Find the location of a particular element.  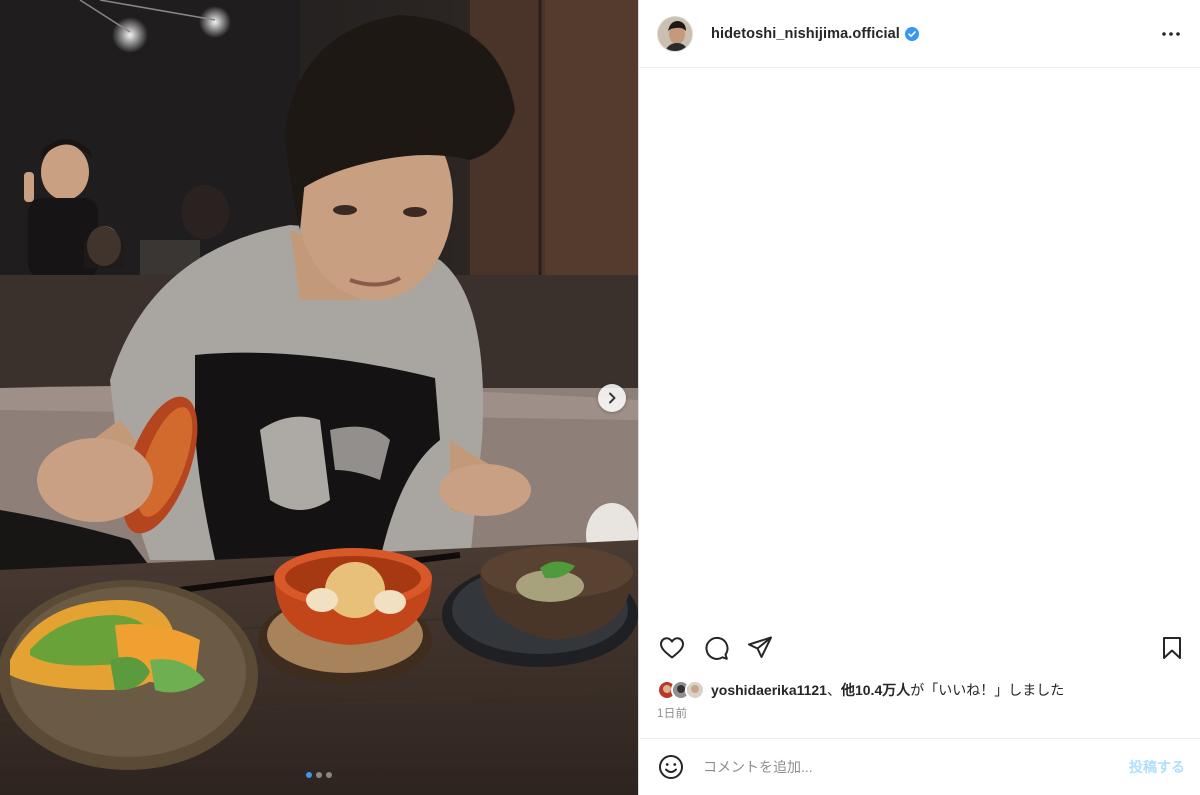

likes-summary: yoshidaerika1121、他10.4万人 が「いいね！」しました is located at coordinates (860, 690).